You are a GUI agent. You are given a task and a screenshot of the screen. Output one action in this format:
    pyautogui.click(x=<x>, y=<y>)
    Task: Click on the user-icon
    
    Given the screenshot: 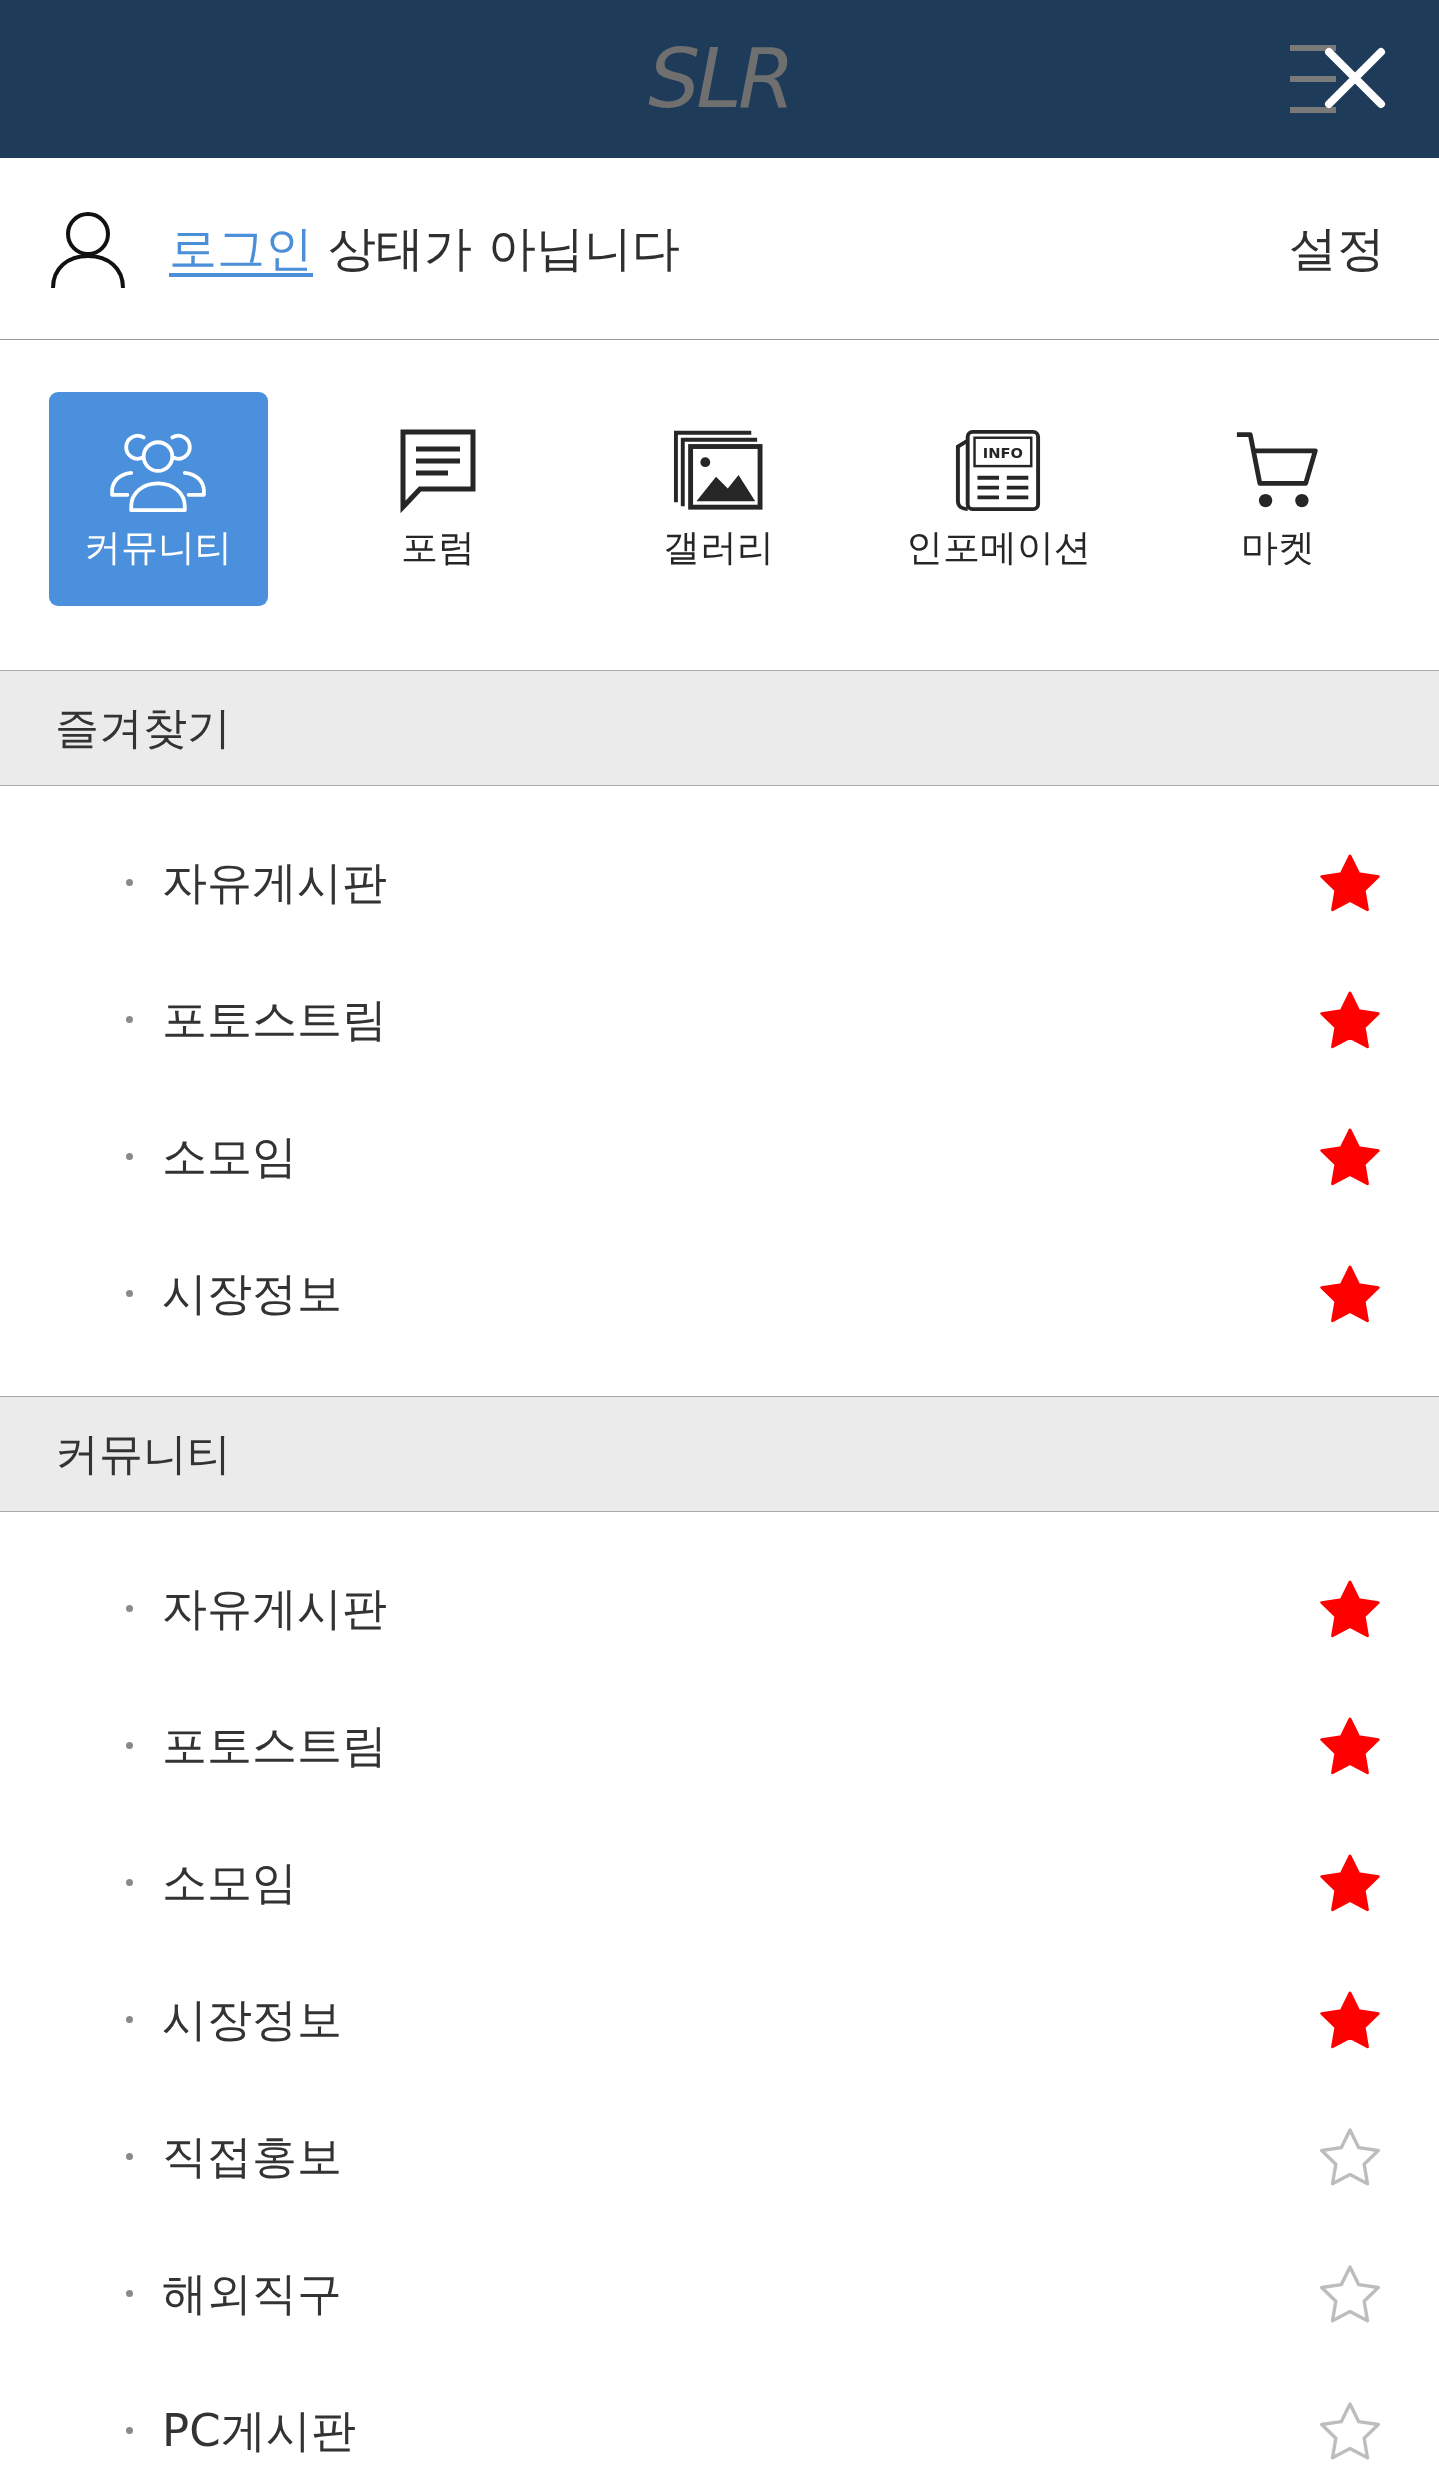 What is the action you would take?
    pyautogui.click(x=88, y=248)
    